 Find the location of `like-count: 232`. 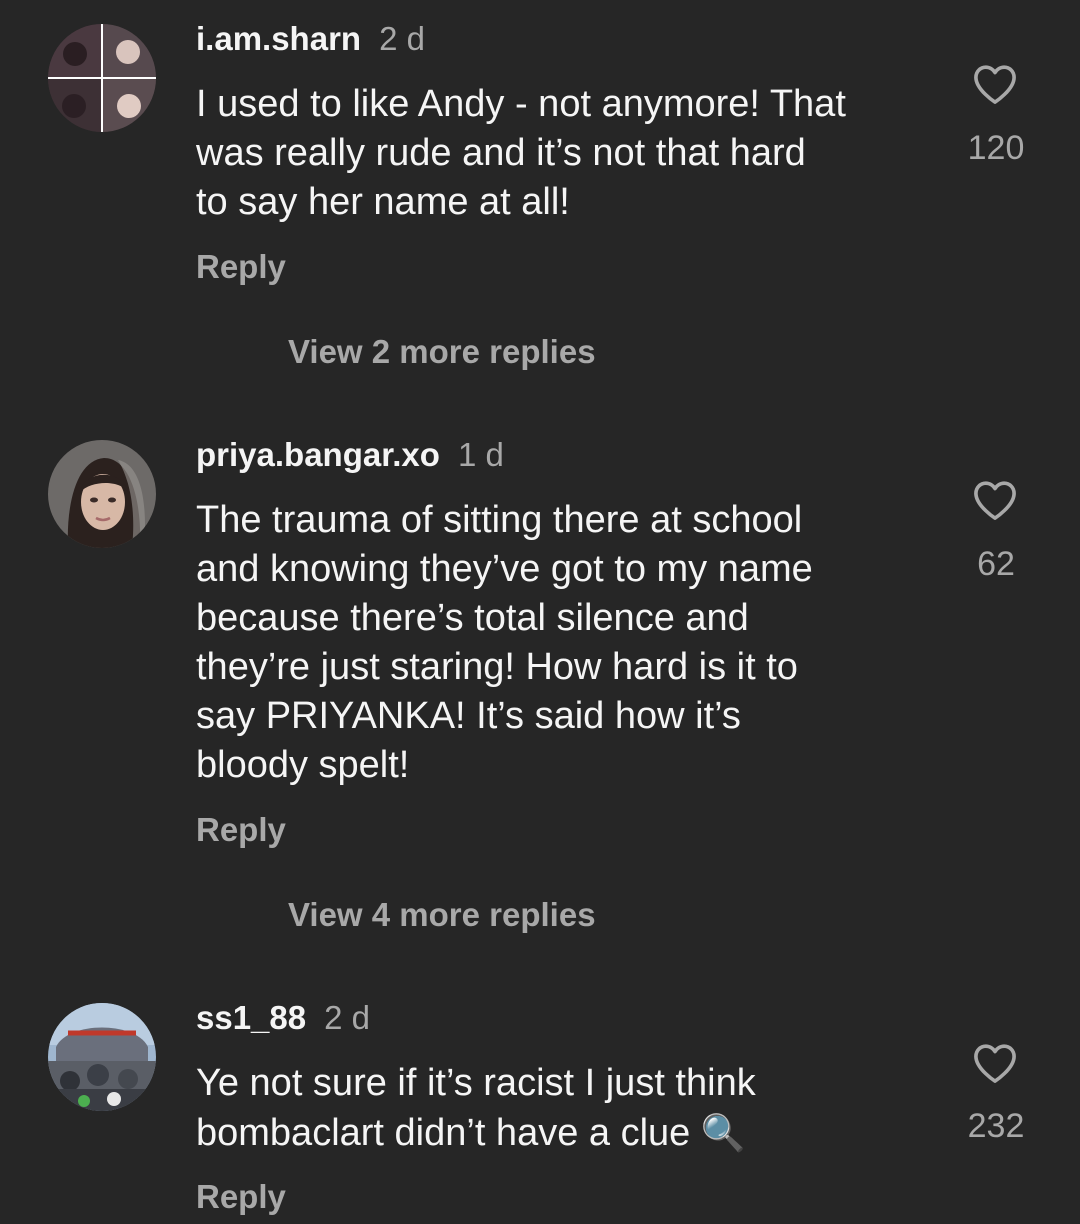

like-count: 232 is located at coordinates (996, 1126).